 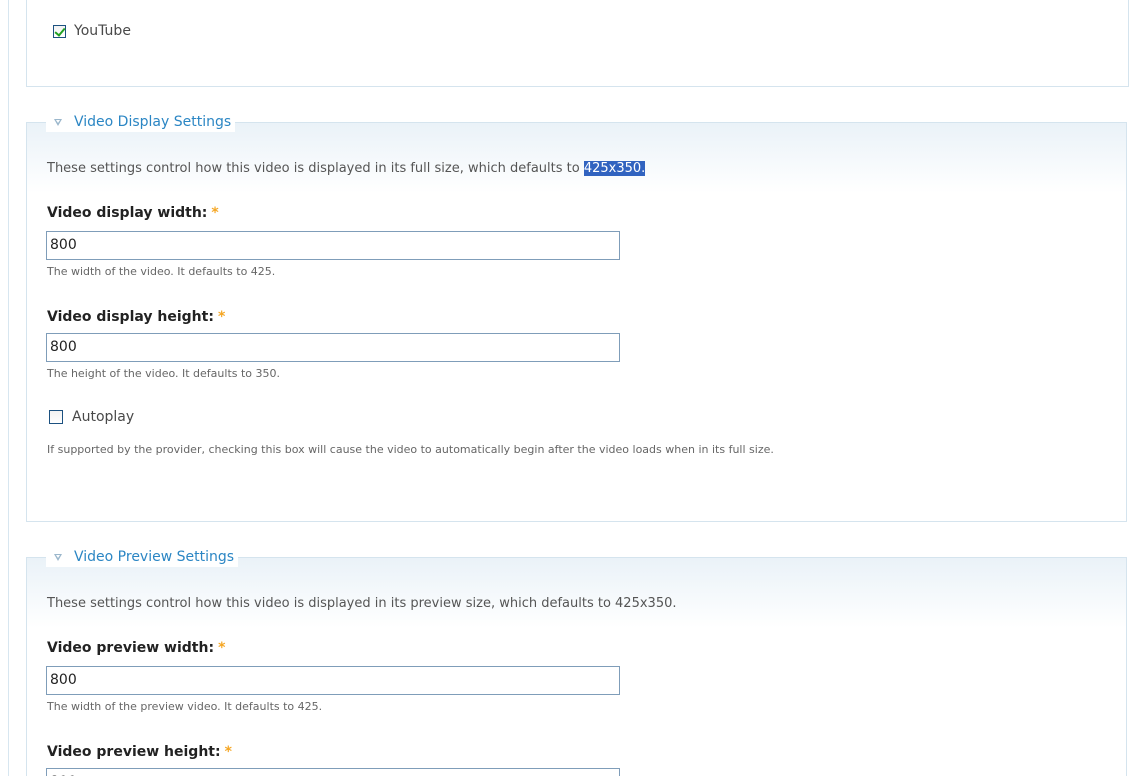 I want to click on autoplay-option: Autoplay, so click(x=91, y=417).